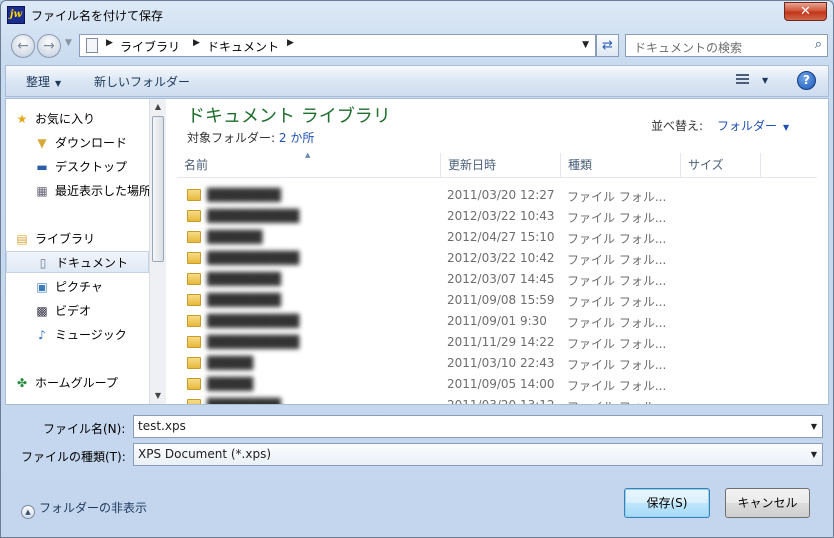 This screenshot has height=538, width=834. Describe the element at coordinates (102, 191) in the screenshot. I see `nav-item-label: 最近表示した場所` at that location.